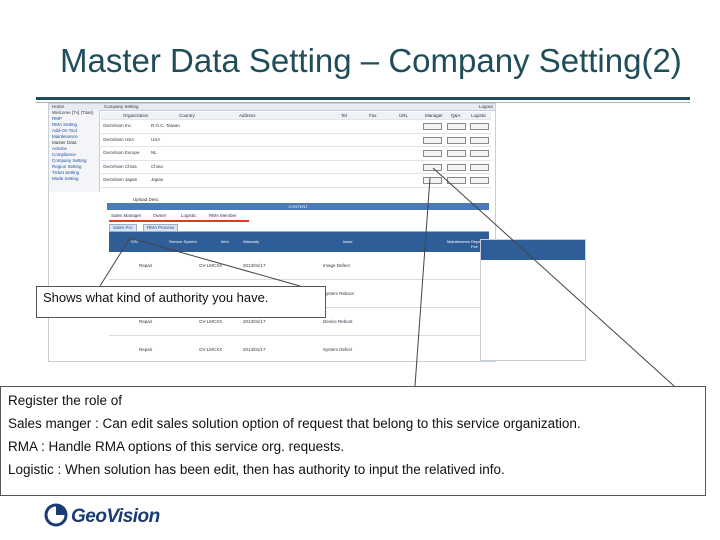  Describe the element at coordinates (115, 262) in the screenshot. I see `pointer-line-authority-left` at that location.